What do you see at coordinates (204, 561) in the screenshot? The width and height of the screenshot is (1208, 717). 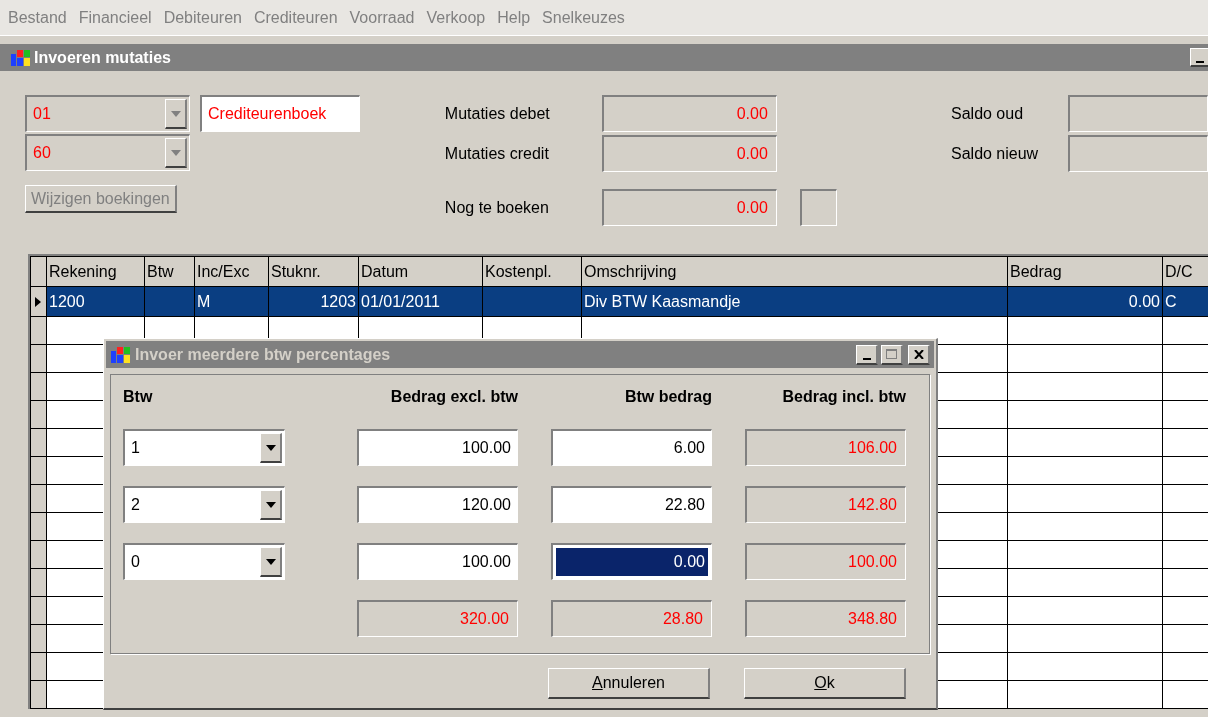 I see `vat-code-combo: 0` at bounding box center [204, 561].